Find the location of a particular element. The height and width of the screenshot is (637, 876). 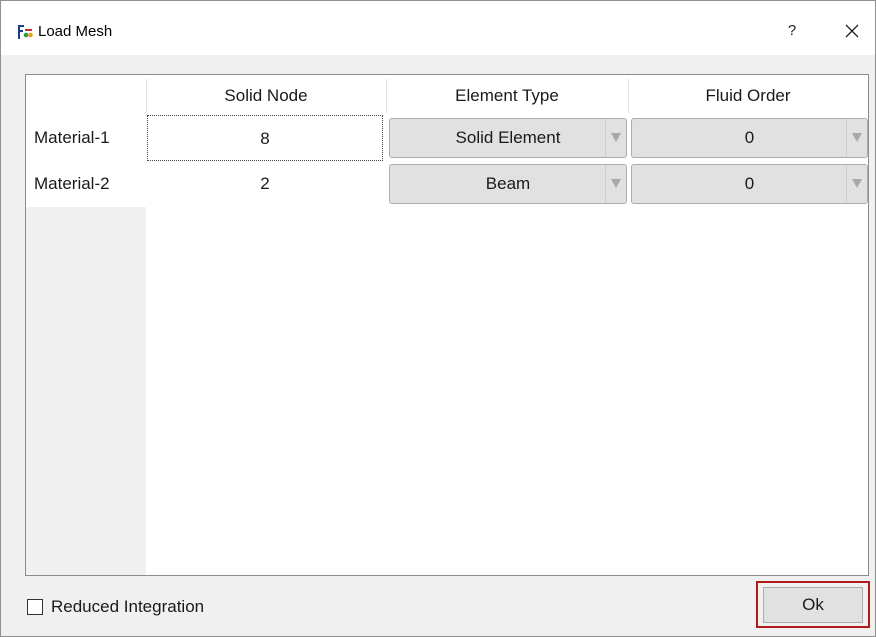

solid-node-cell: 2 is located at coordinates (265, 184).